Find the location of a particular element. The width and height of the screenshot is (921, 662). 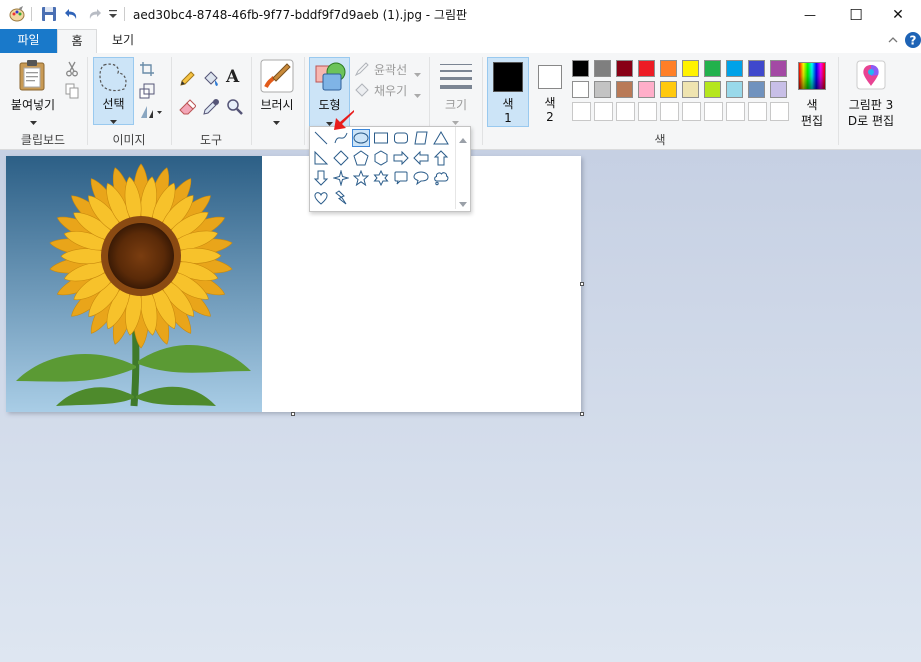

fill-label: 채우기 is located at coordinates (391, 91).